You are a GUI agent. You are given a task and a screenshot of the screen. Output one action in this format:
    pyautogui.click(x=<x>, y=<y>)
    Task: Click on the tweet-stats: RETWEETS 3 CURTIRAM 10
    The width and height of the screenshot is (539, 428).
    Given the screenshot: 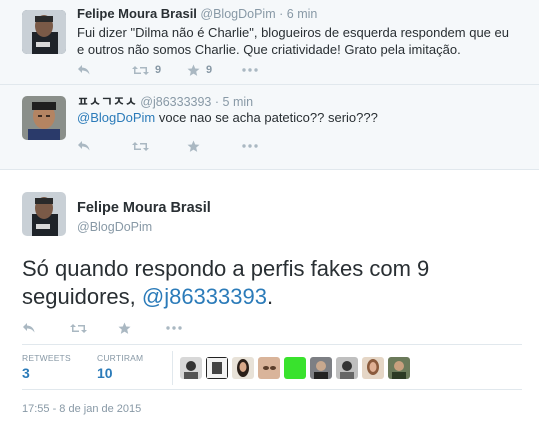 What is the action you would take?
    pyautogui.click(x=272, y=367)
    